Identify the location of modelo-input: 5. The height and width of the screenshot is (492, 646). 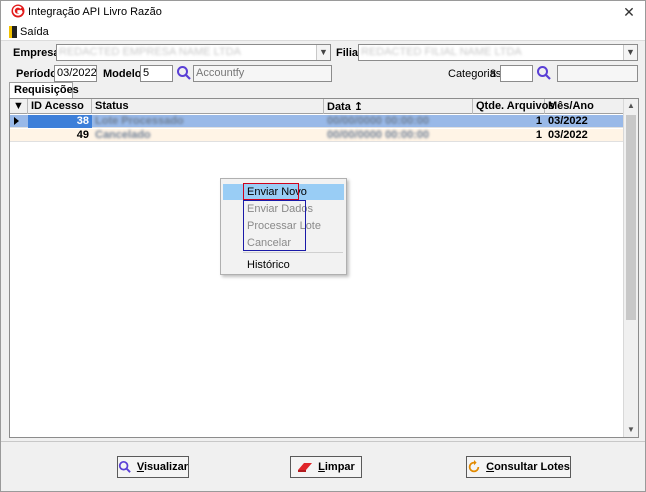
(156, 73).